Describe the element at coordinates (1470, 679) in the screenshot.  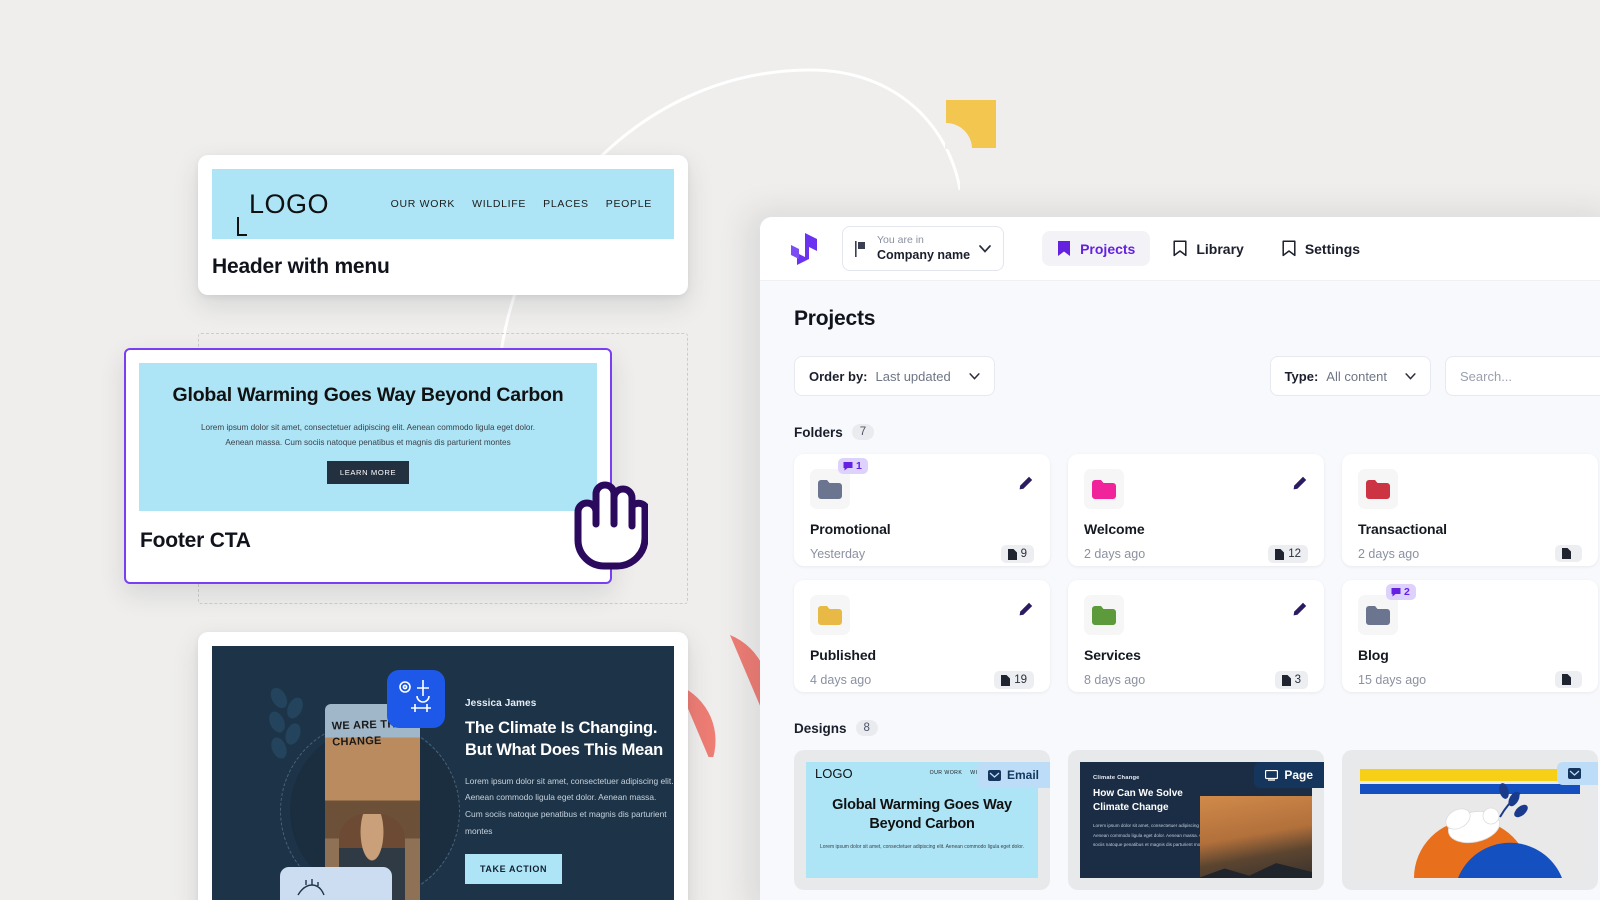
I see `folder-footer: 15 days ago` at that location.